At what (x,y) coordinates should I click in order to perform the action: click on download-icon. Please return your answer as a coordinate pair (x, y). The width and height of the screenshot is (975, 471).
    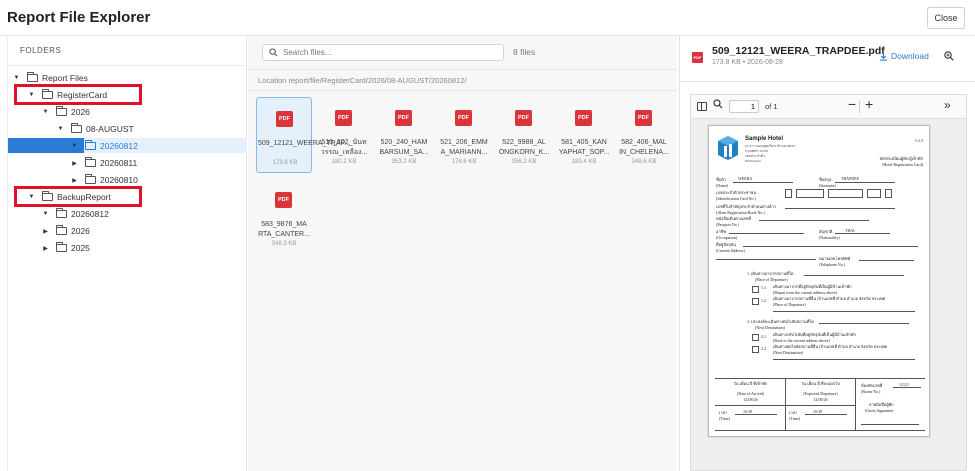
    Looking at the image, I should click on (883, 56).